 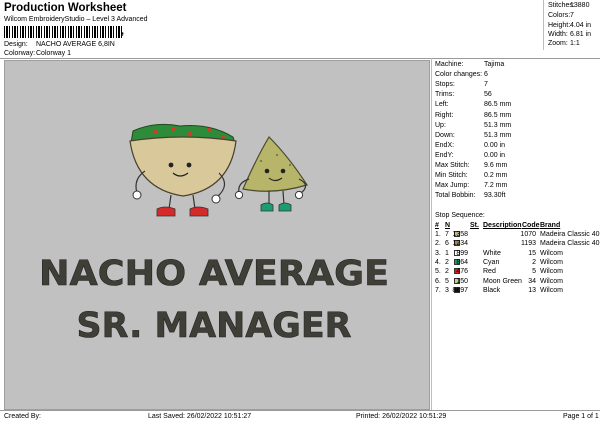 I want to click on cell-code: 1193, so click(x=528, y=244).